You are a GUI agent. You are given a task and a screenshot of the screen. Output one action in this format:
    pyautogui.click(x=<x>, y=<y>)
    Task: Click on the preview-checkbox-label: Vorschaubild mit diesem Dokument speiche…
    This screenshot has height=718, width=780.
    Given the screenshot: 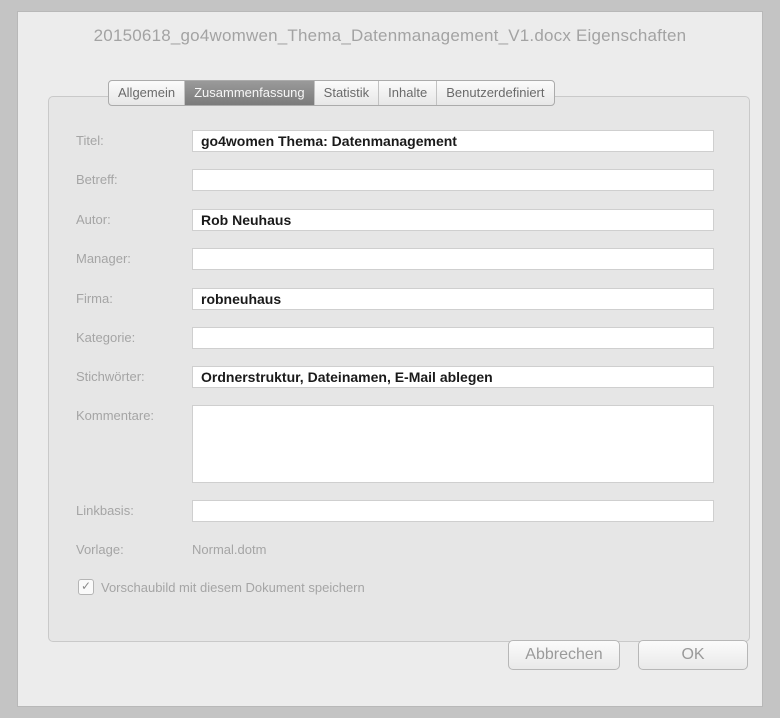 What is the action you would take?
    pyautogui.click(x=233, y=587)
    